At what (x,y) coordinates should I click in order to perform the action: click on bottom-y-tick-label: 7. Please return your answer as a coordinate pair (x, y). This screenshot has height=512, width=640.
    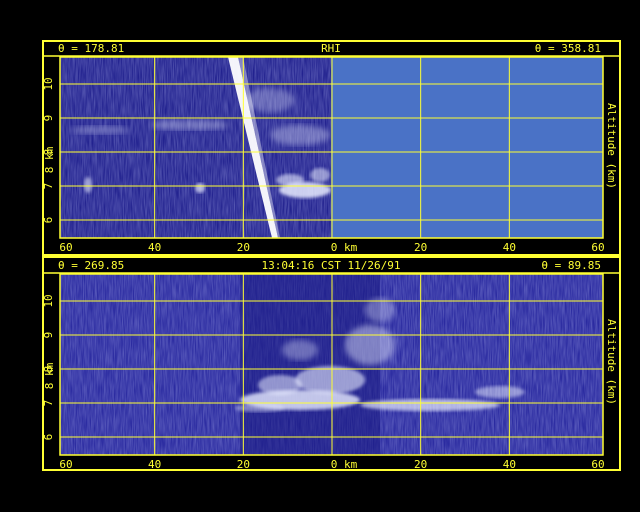
    Looking at the image, I should click on (48, 403).